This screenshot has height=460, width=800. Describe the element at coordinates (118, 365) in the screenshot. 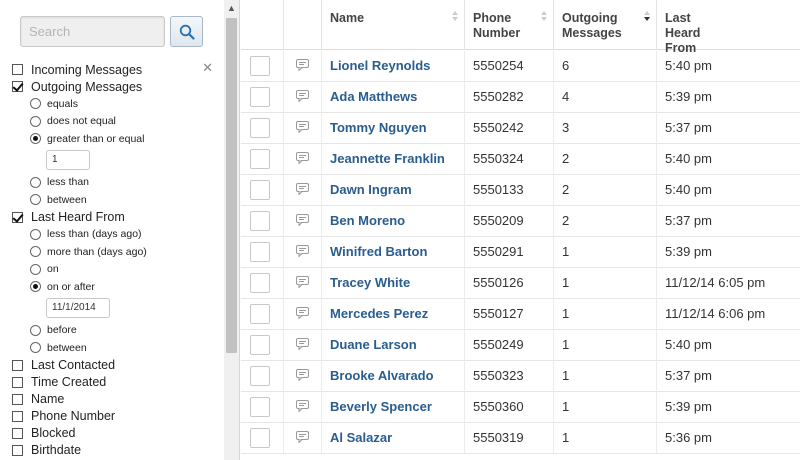

I see `filter-last-contacted: Last Contacted` at that location.